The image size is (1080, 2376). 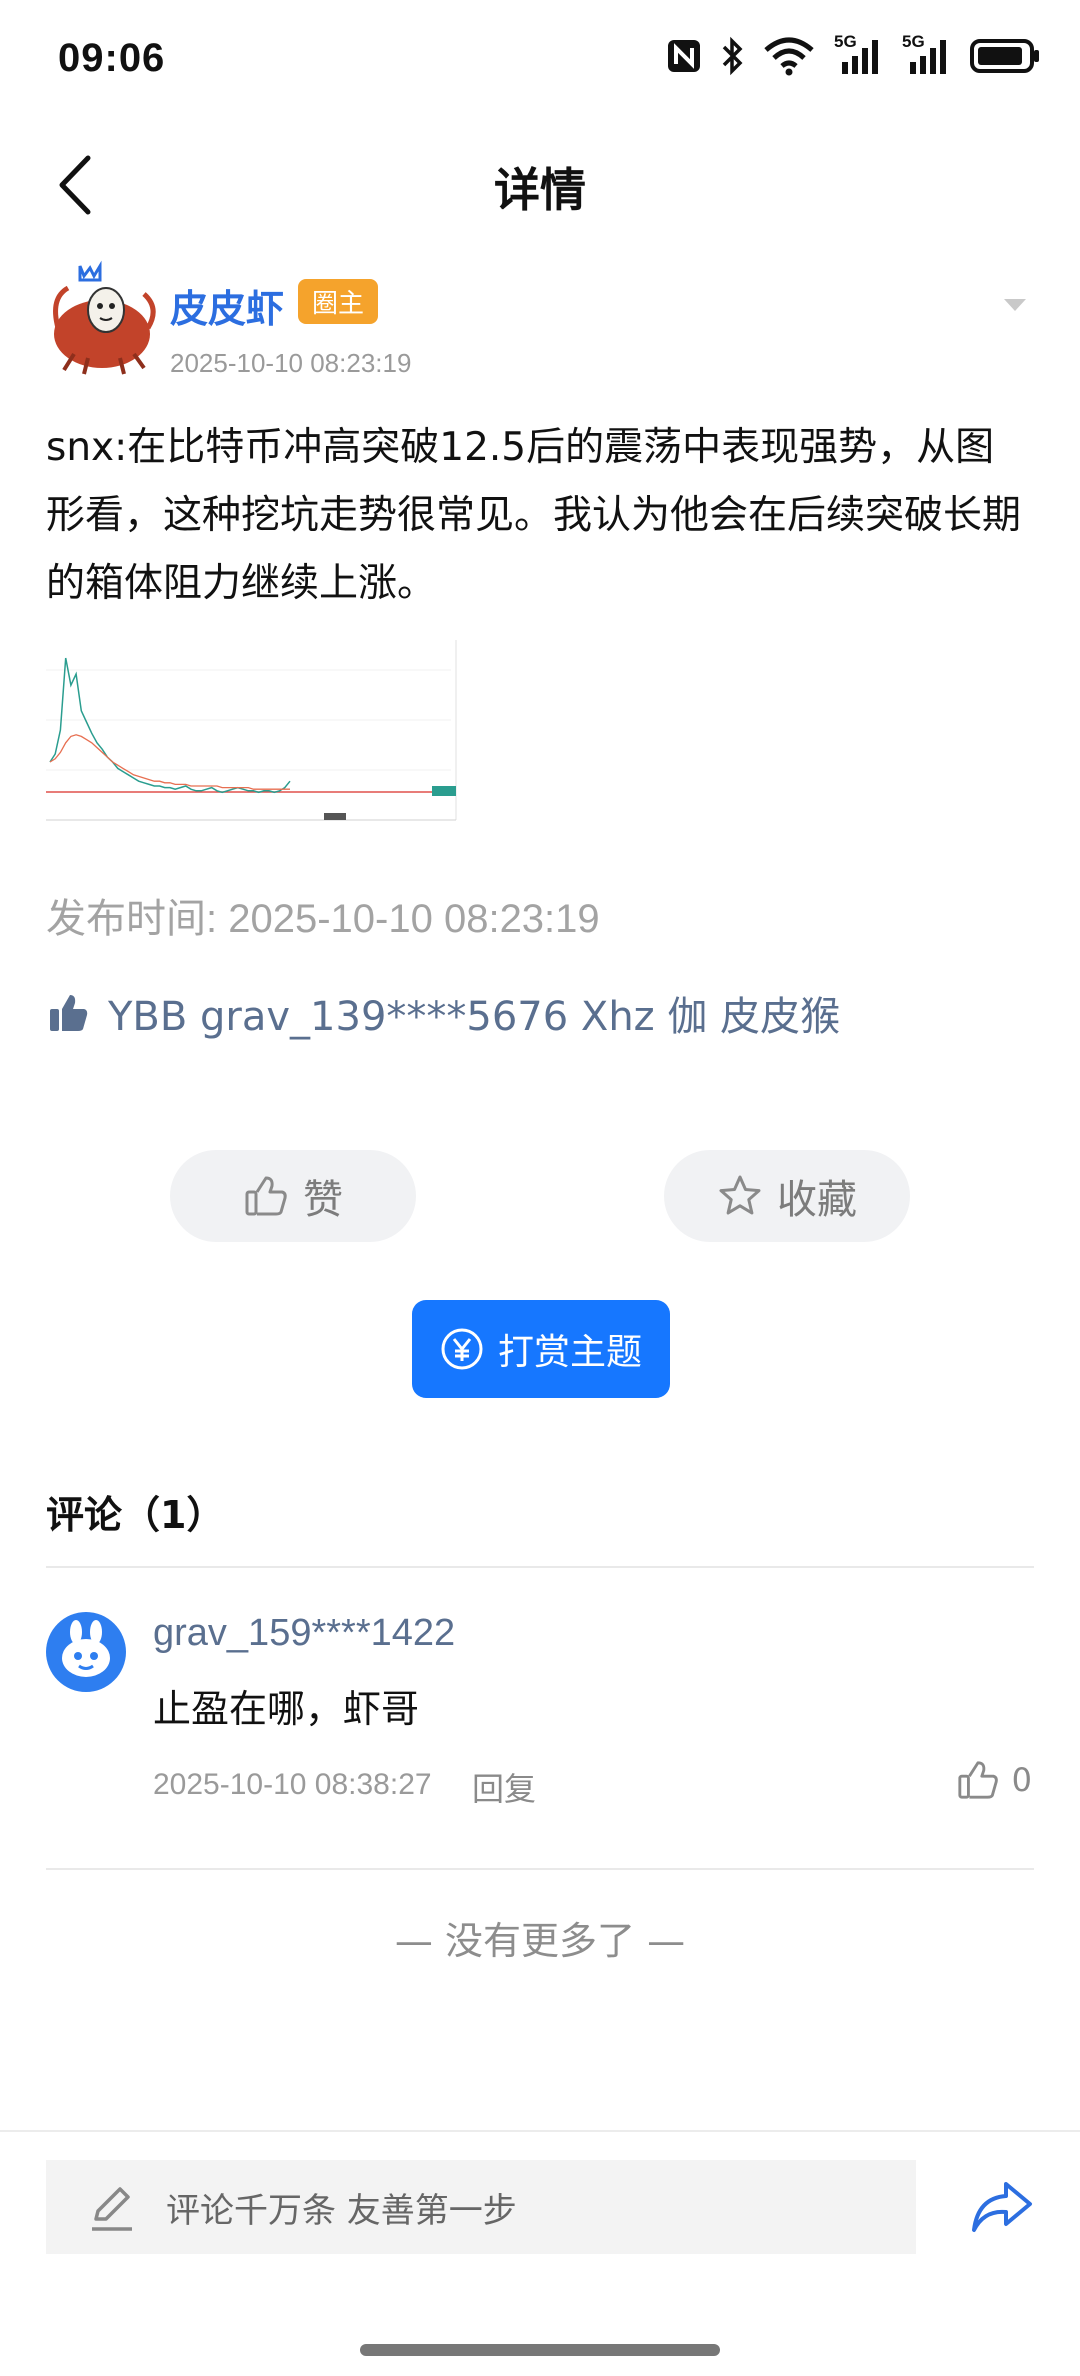 What do you see at coordinates (569, 1352) in the screenshot?
I see `reward-label: 打赏主题` at bounding box center [569, 1352].